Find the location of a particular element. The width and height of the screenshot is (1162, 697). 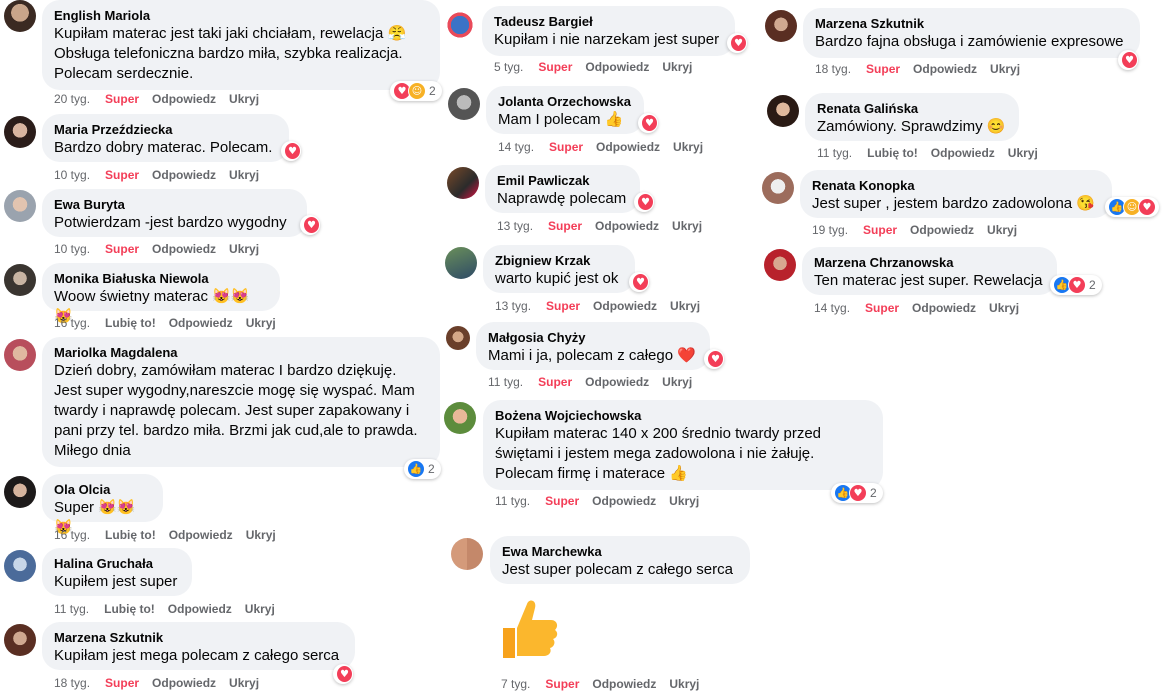

author-name: Marzena Chrzanowska is located at coordinates (929, 262).